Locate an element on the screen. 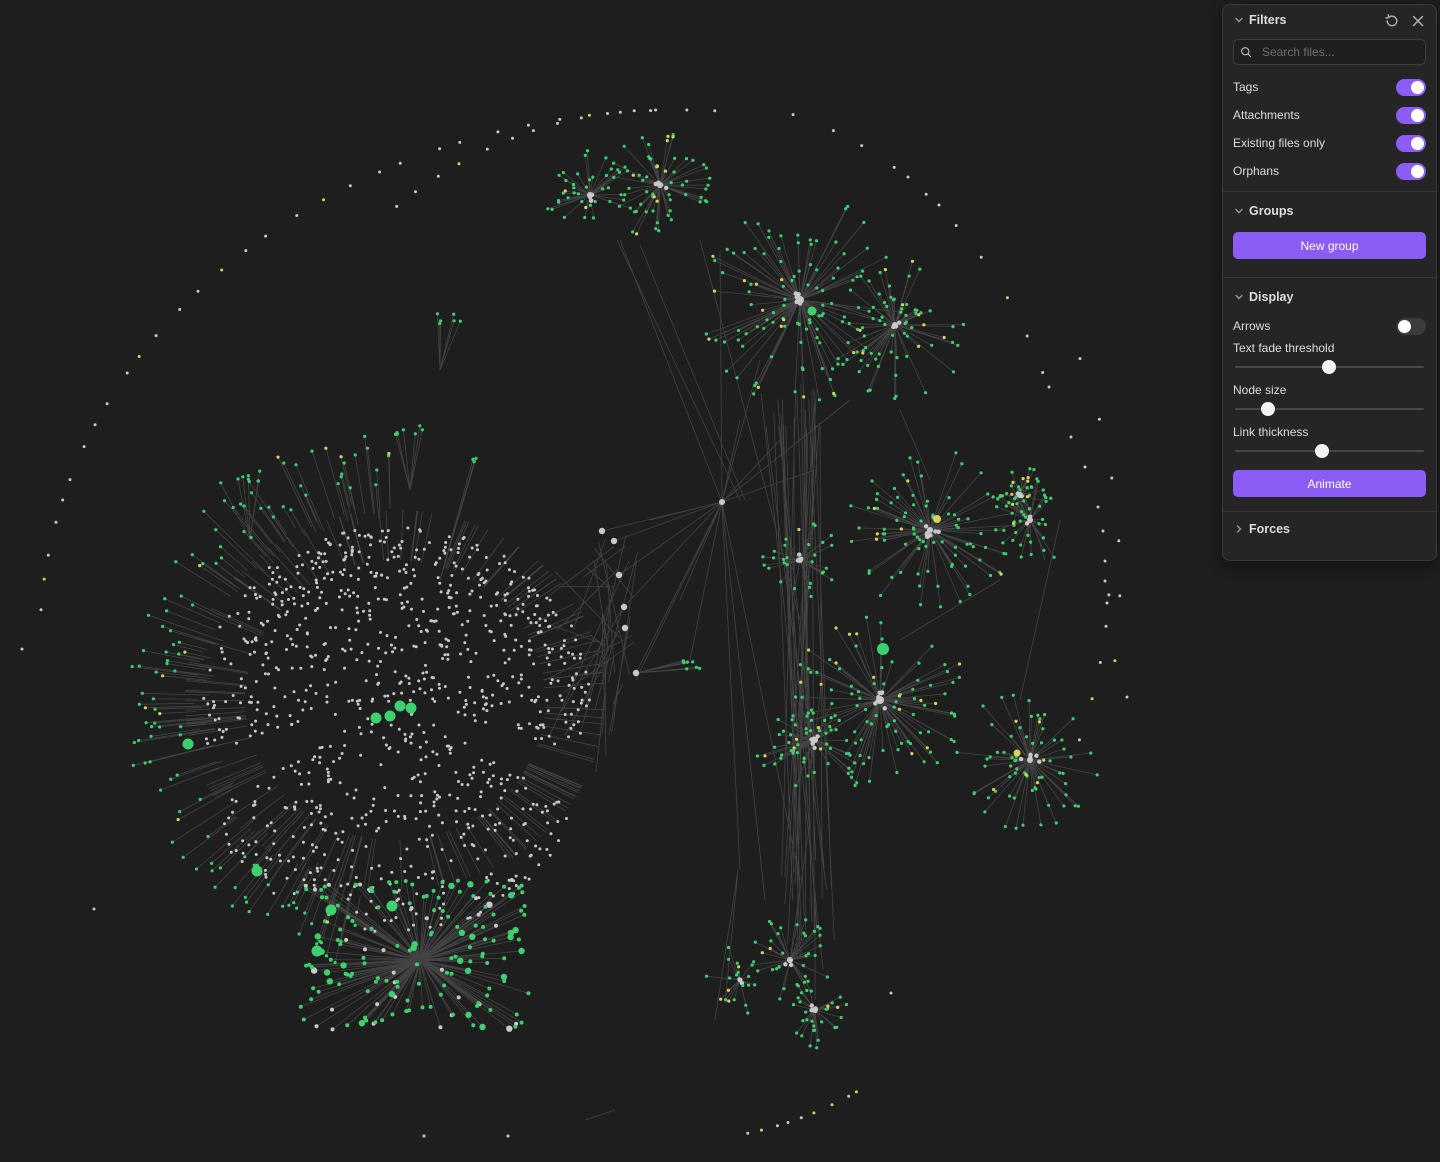 The height and width of the screenshot is (1162, 1440). link-thickness-control: Link thickness is located at coordinates (1329, 443).